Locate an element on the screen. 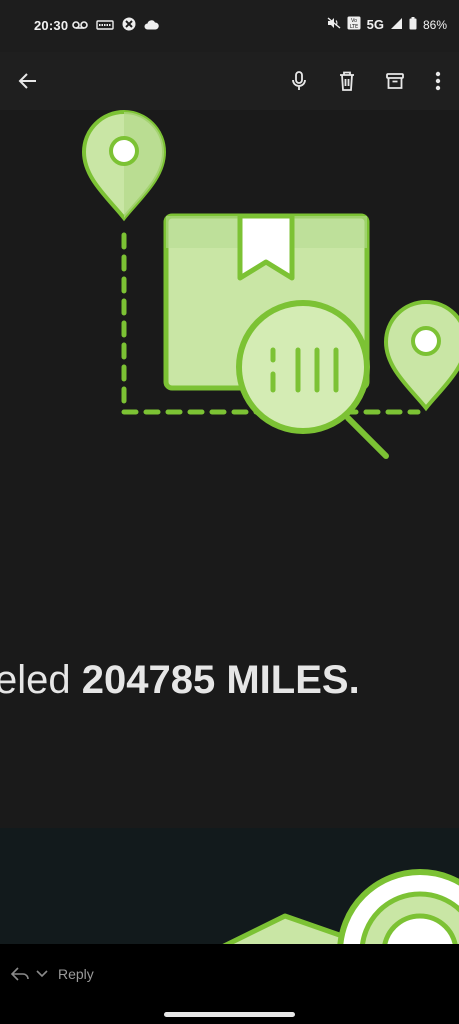 This screenshot has width=459, height=1024. more-options-button is located at coordinates (438, 81).